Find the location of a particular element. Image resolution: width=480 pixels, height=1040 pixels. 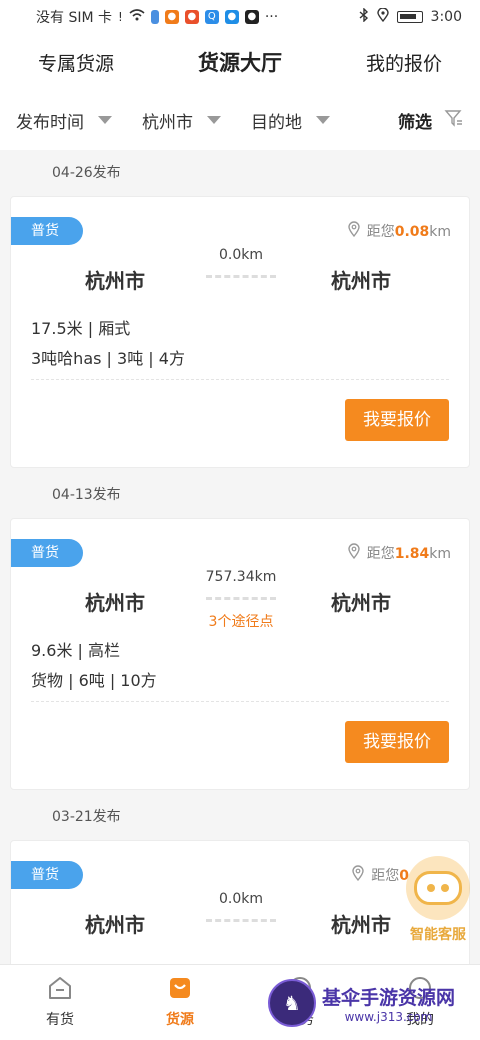

watermark-title: 基伞手游资源网 is located at coordinates (389, 997).